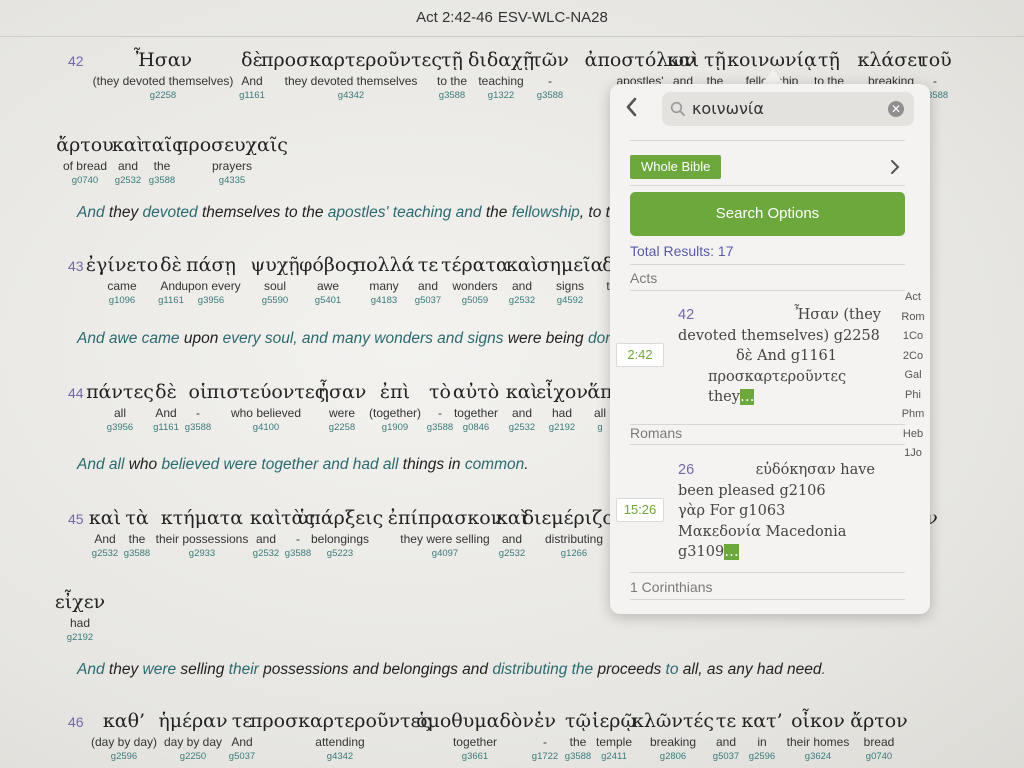  What do you see at coordinates (879, 721) in the screenshot?
I see `greek-word: ἄρτον` at bounding box center [879, 721].